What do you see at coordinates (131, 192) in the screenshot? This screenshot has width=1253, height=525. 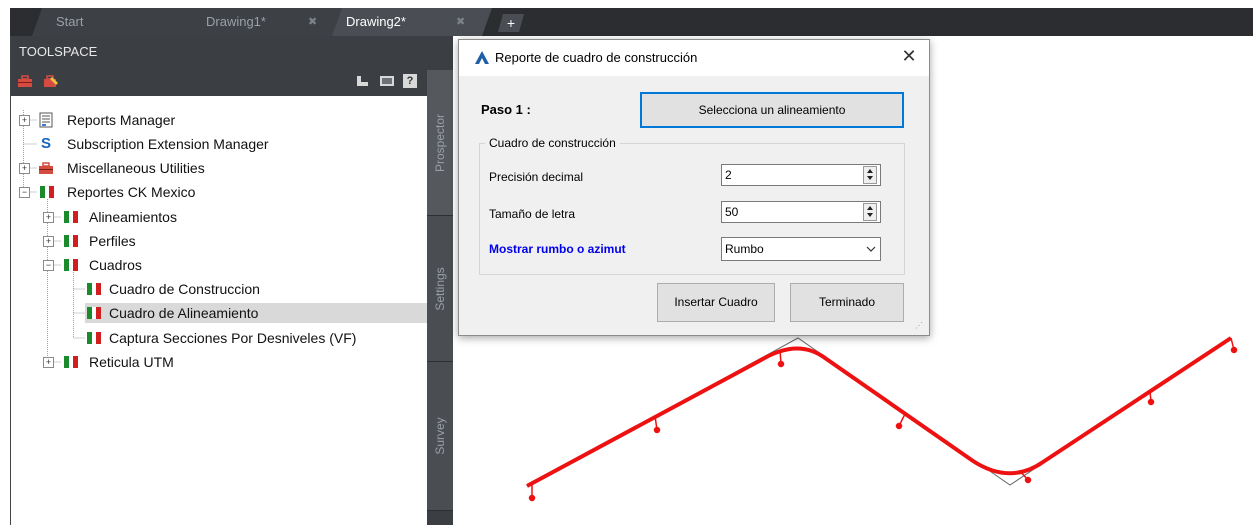 I see `tree-item-label: Reportes CK Mexico` at bounding box center [131, 192].